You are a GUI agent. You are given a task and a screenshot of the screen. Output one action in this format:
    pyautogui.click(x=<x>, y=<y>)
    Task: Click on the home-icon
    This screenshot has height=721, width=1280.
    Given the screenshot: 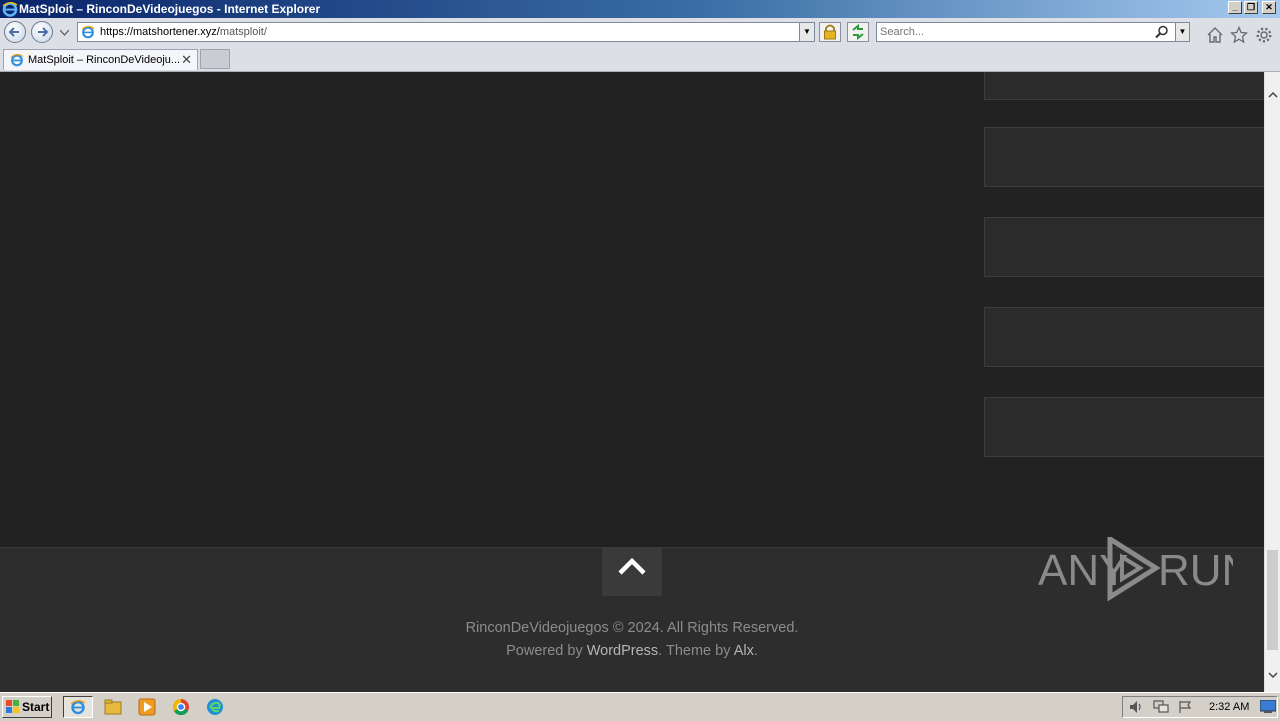 What is the action you would take?
    pyautogui.click(x=1215, y=35)
    